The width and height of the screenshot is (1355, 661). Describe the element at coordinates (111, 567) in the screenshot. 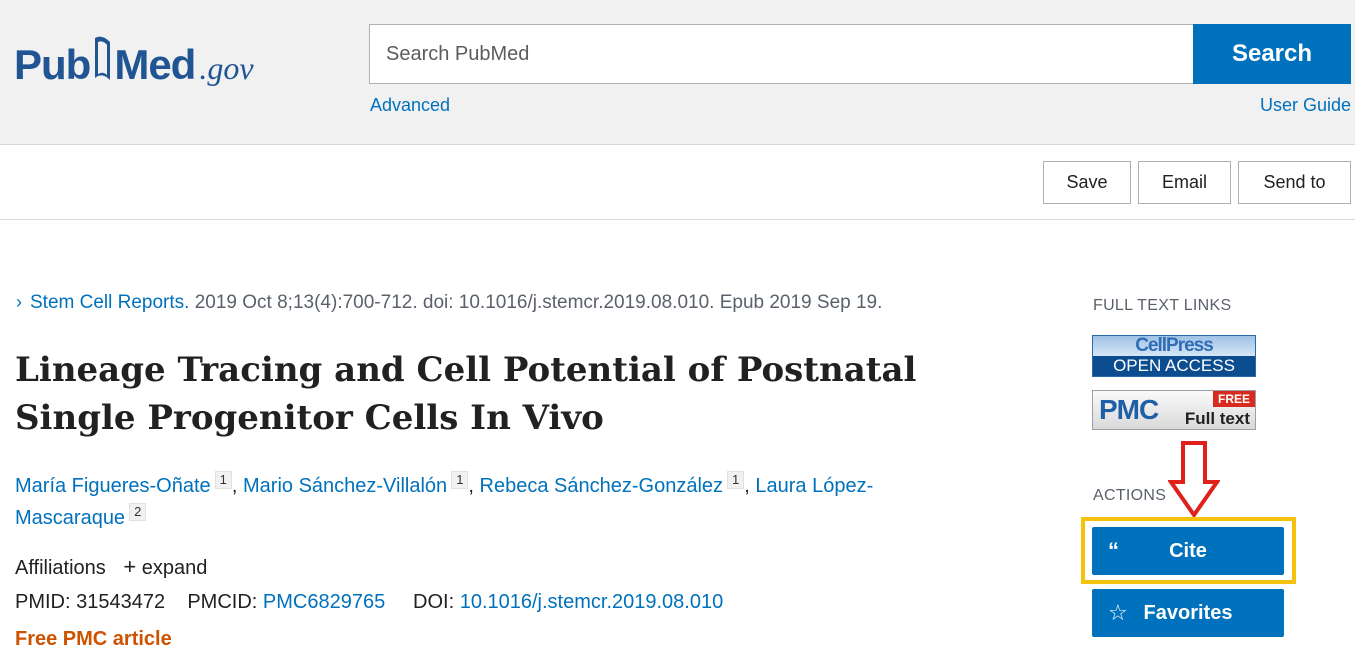

I see `affiliations-row: Affiliations + expand` at that location.